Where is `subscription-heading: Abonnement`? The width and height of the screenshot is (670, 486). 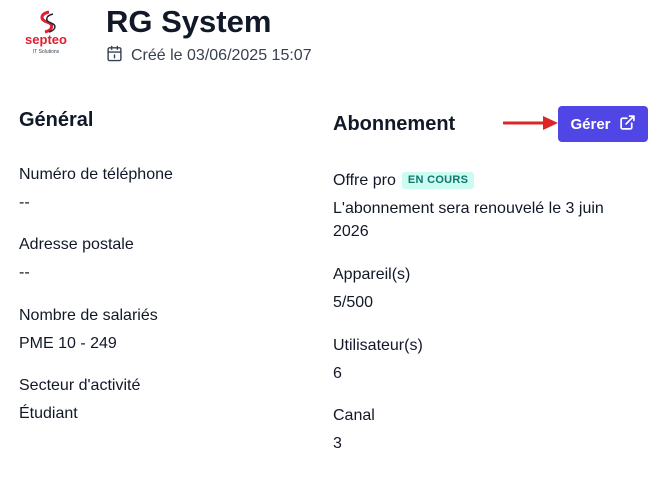 subscription-heading: Abonnement is located at coordinates (394, 124).